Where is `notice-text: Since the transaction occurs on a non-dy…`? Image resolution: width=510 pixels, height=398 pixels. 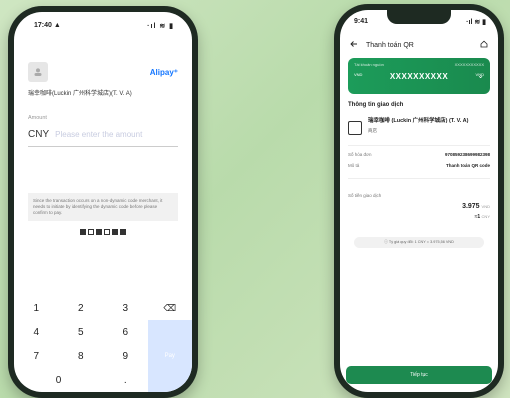
notice-text: Since the transaction occurs on a non-dy… is located at coordinates (103, 207).